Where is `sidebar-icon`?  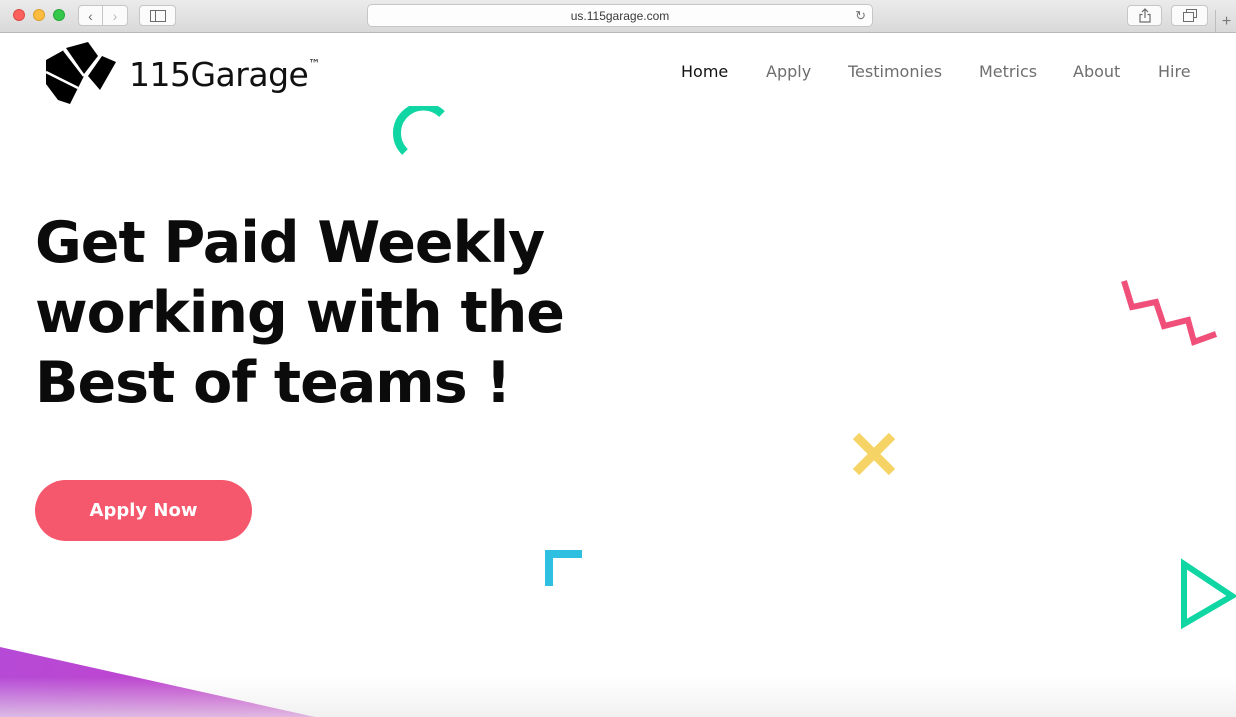 sidebar-icon is located at coordinates (157, 15).